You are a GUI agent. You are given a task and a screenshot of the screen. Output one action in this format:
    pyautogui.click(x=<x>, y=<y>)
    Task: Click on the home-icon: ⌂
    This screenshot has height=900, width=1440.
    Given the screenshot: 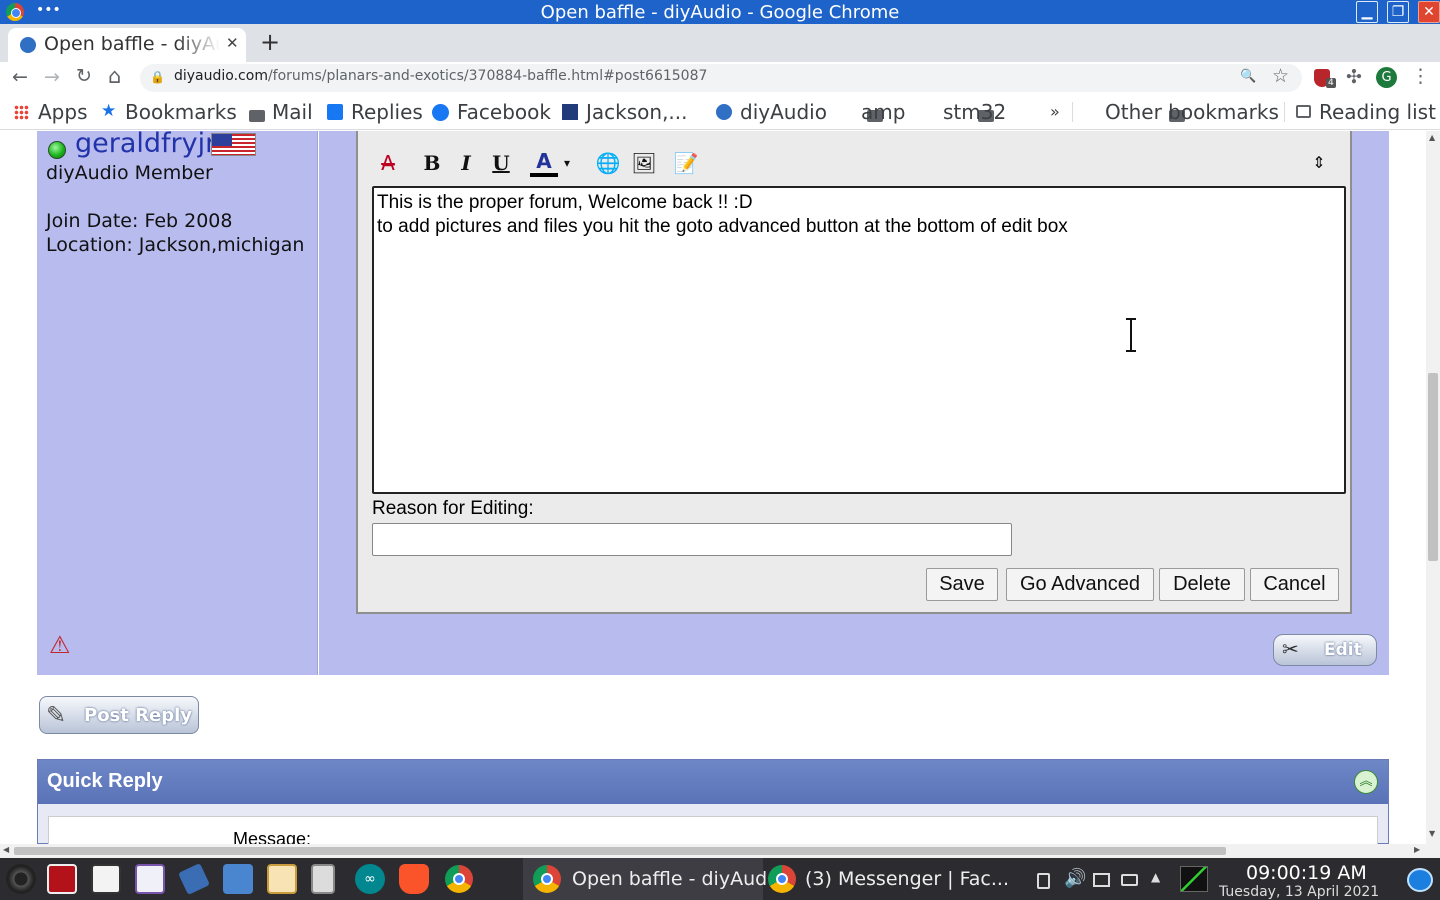 What is the action you would take?
    pyautogui.click(x=114, y=76)
    